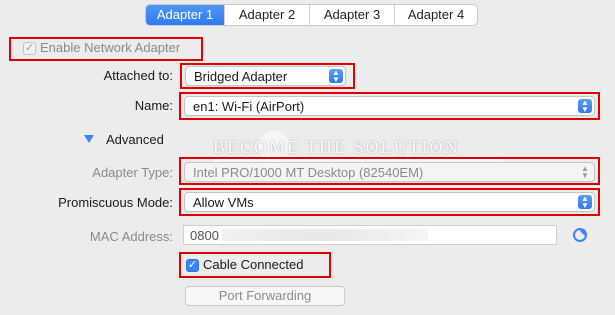  Describe the element at coordinates (389, 106) in the screenshot. I see `name-popup: en1: Wi-Fi (AirPort) ▲ ▼` at that location.